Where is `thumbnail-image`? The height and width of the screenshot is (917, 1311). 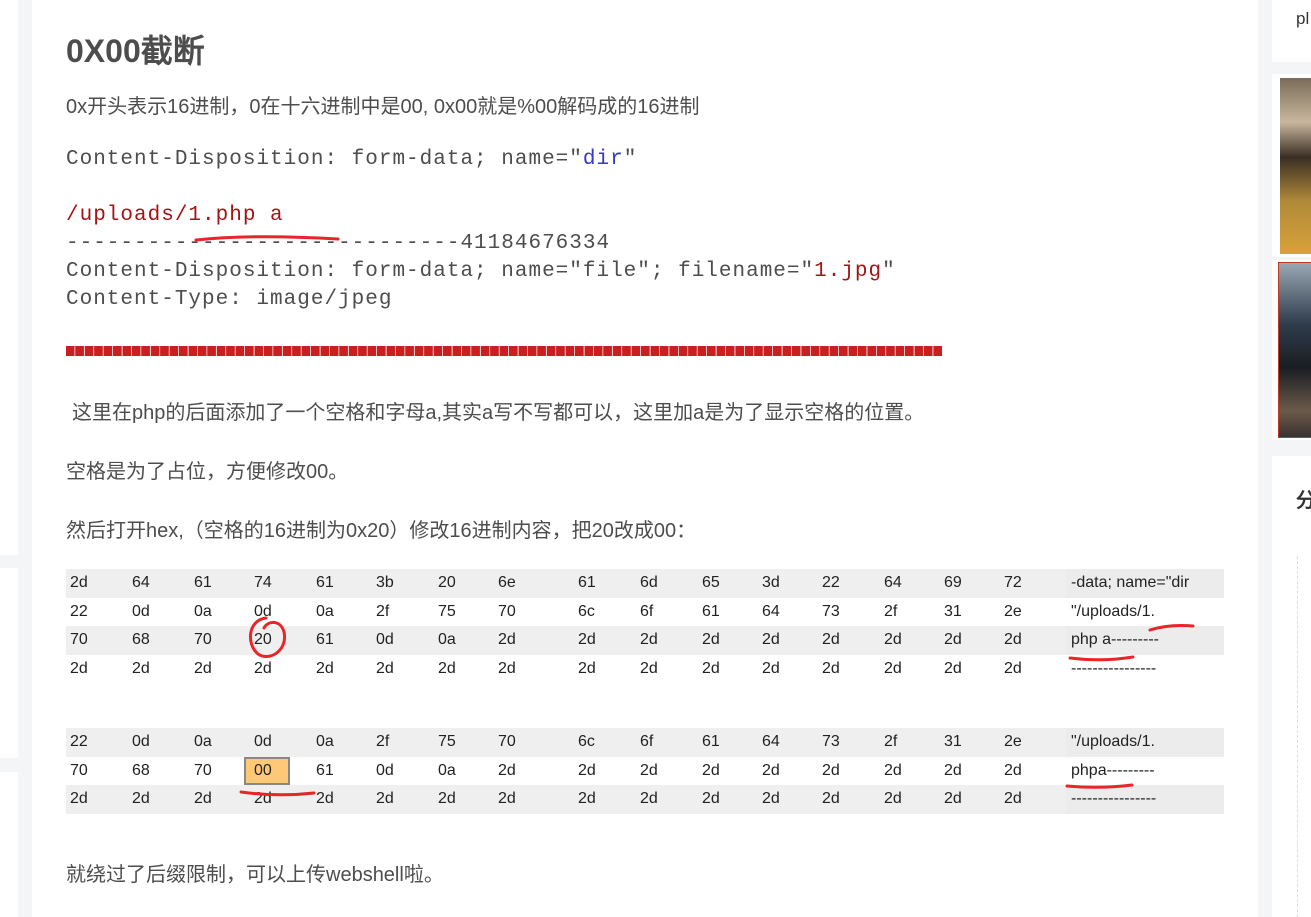 thumbnail-image is located at coordinates (1295, 166).